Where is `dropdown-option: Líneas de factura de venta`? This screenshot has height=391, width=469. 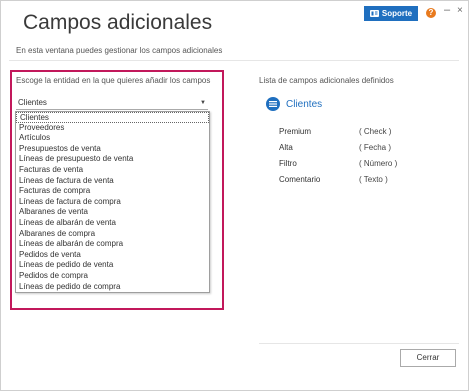
dropdown-option: Líneas de factura de venta is located at coordinates (112, 181).